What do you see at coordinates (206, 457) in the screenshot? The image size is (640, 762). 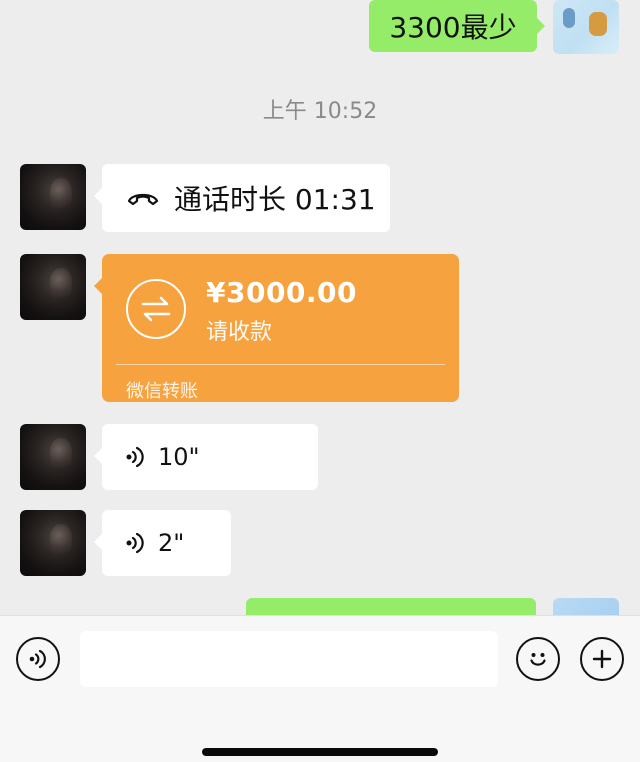 I see `voice-message-bubble: 10"` at bounding box center [206, 457].